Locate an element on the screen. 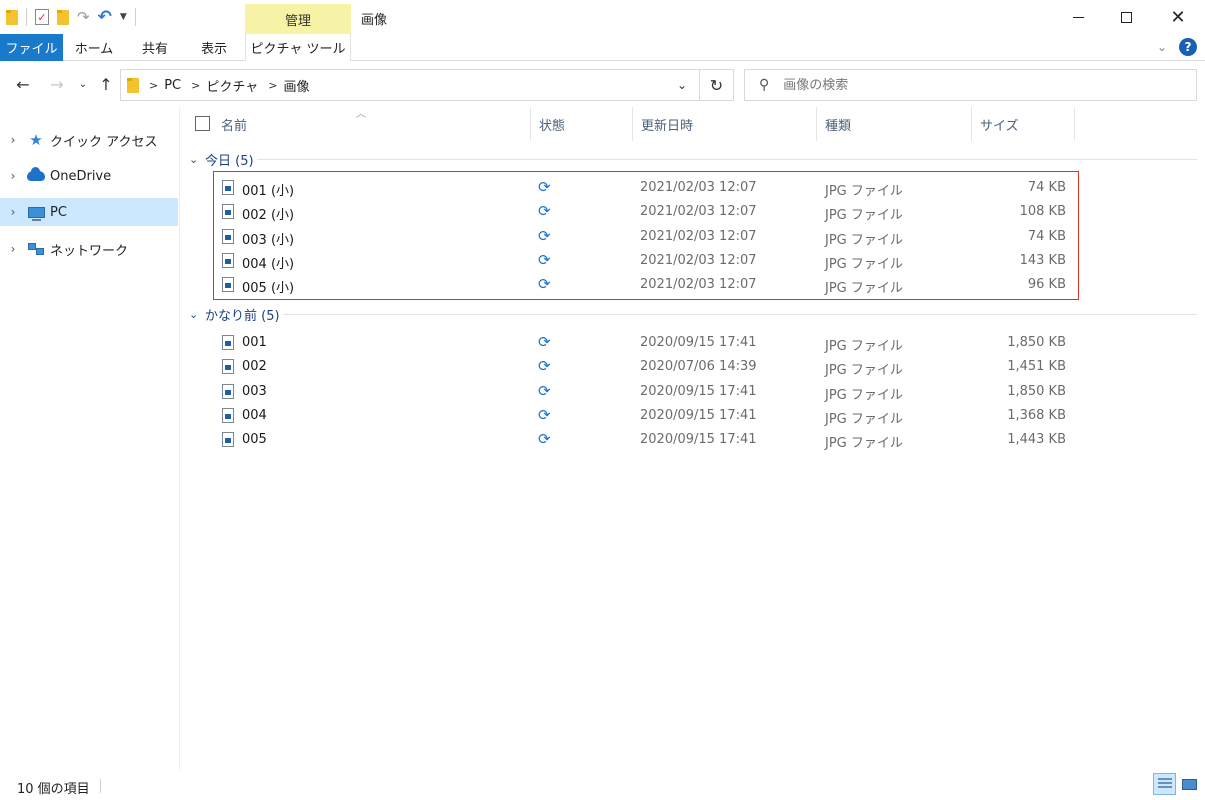  breadcrumb-pictures: ピクチャ is located at coordinates (232, 85).